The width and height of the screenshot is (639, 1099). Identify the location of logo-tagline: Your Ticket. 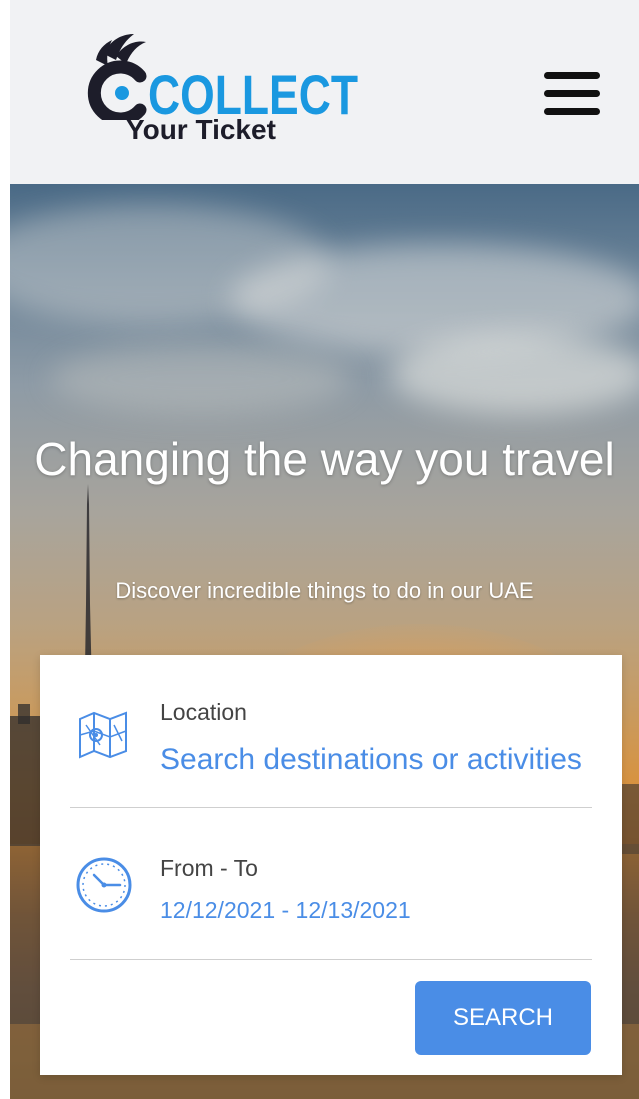
(201, 129).